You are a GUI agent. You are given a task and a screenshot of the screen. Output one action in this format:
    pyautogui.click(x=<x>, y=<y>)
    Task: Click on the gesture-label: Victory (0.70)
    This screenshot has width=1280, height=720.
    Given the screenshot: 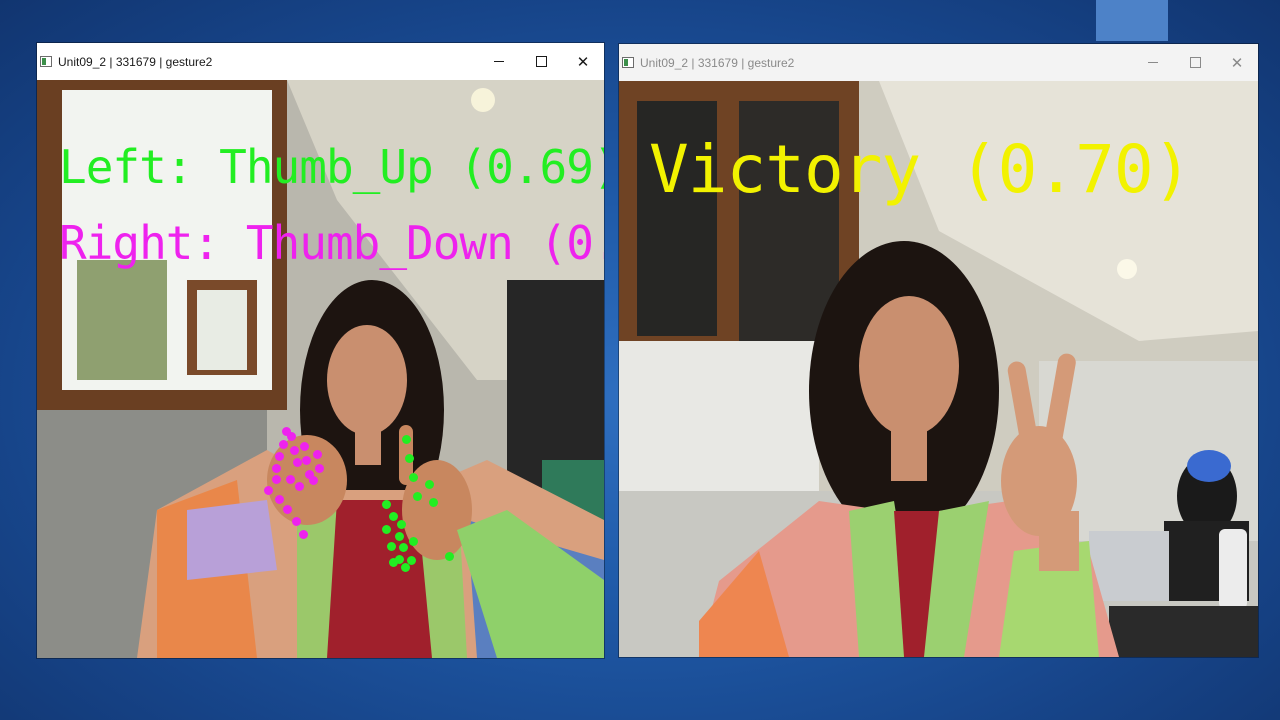 What is the action you would take?
    pyautogui.click(x=920, y=169)
    